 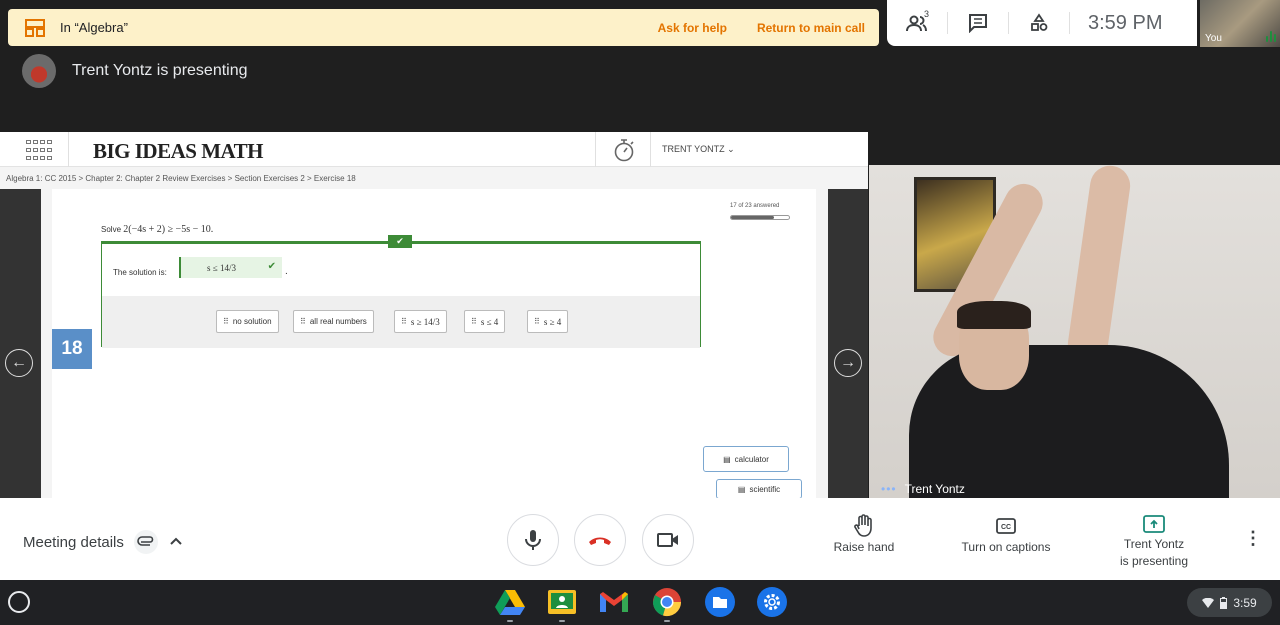 What do you see at coordinates (19, 602) in the screenshot?
I see `launcher-icon` at bounding box center [19, 602].